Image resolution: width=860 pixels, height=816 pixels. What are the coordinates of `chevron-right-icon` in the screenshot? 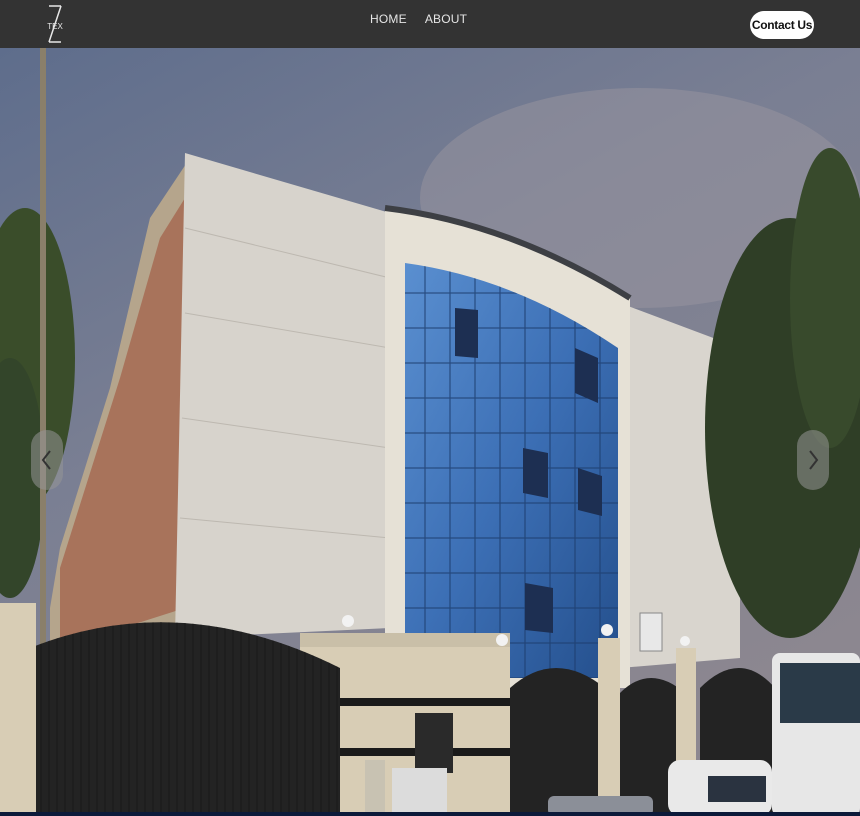 It's located at (814, 460).